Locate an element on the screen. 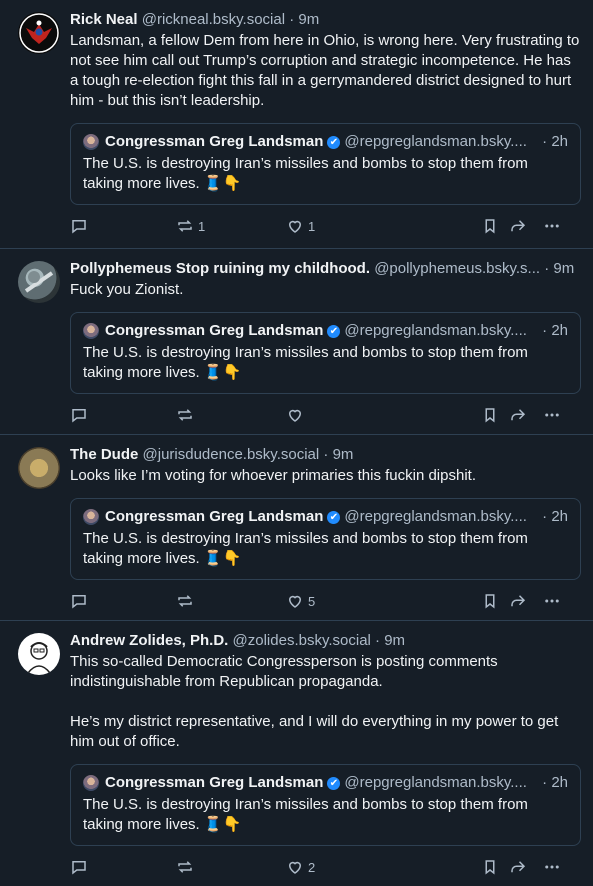 Image resolution: width=593 pixels, height=886 pixels. post-actions is located at coordinates (325, 415).